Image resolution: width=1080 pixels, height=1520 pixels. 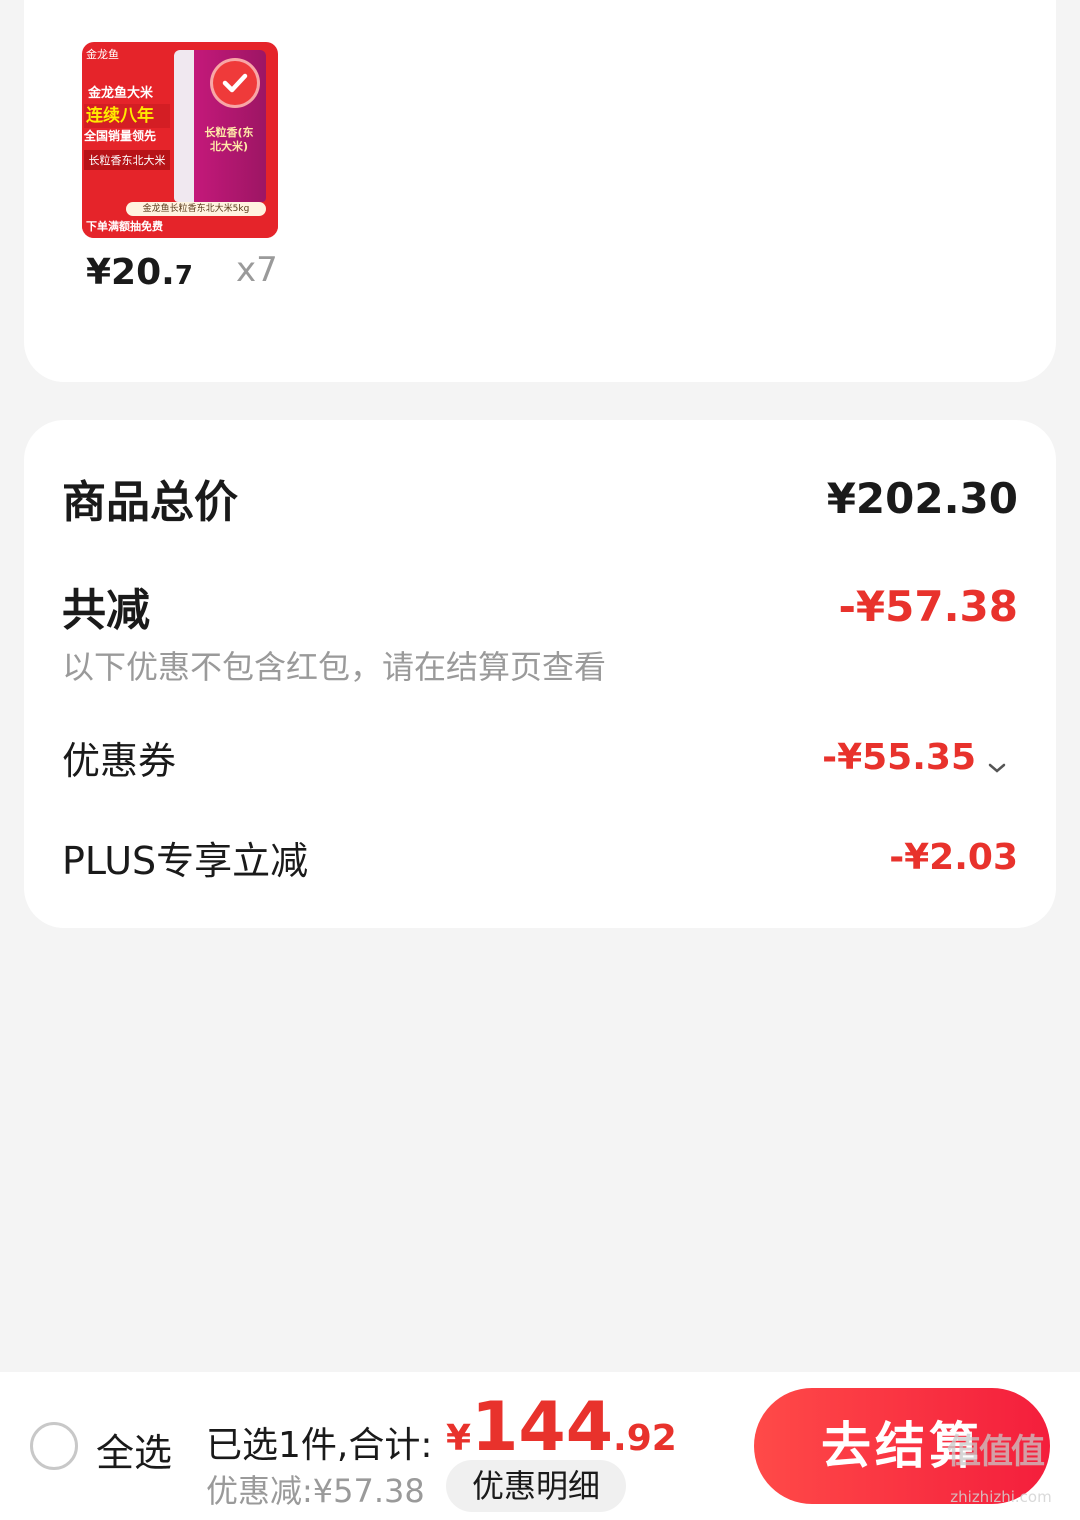 I want to click on total-value: ¥202.30, so click(x=922, y=498).